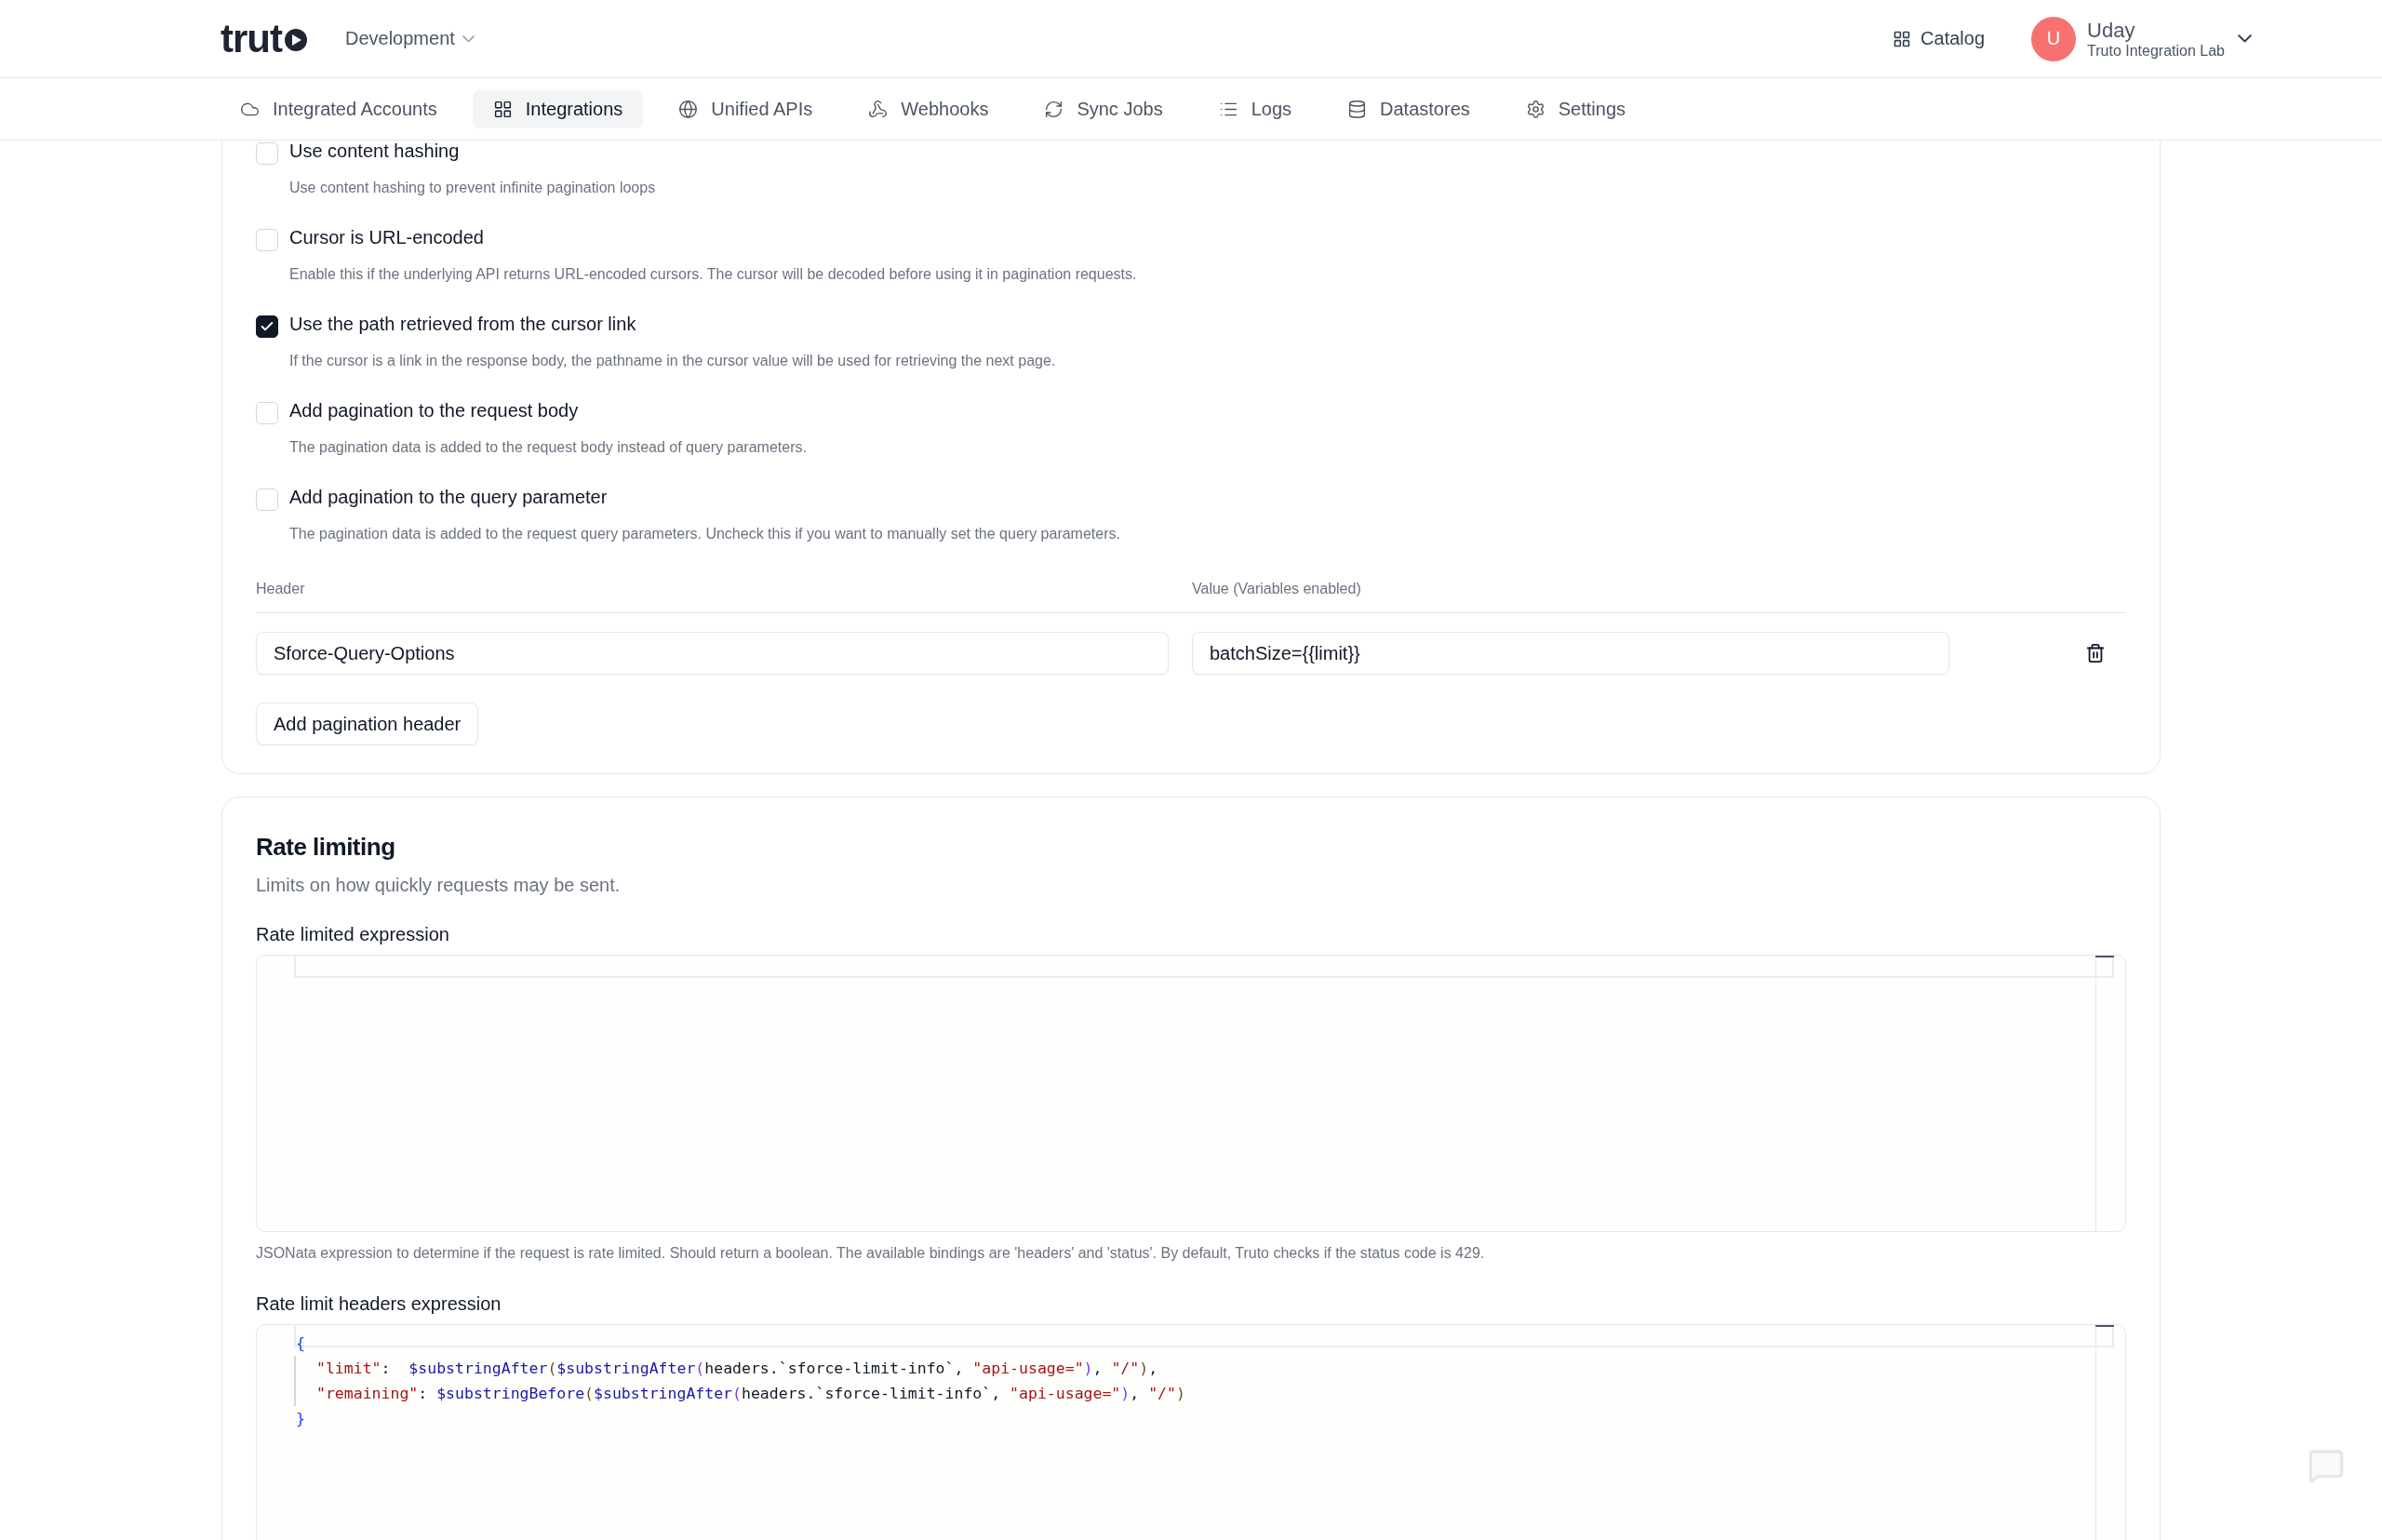  I want to click on option-description: The pagination data is added to the request query parameters. Uncheck this if you want to manually set the query parameters., so click(705, 534).